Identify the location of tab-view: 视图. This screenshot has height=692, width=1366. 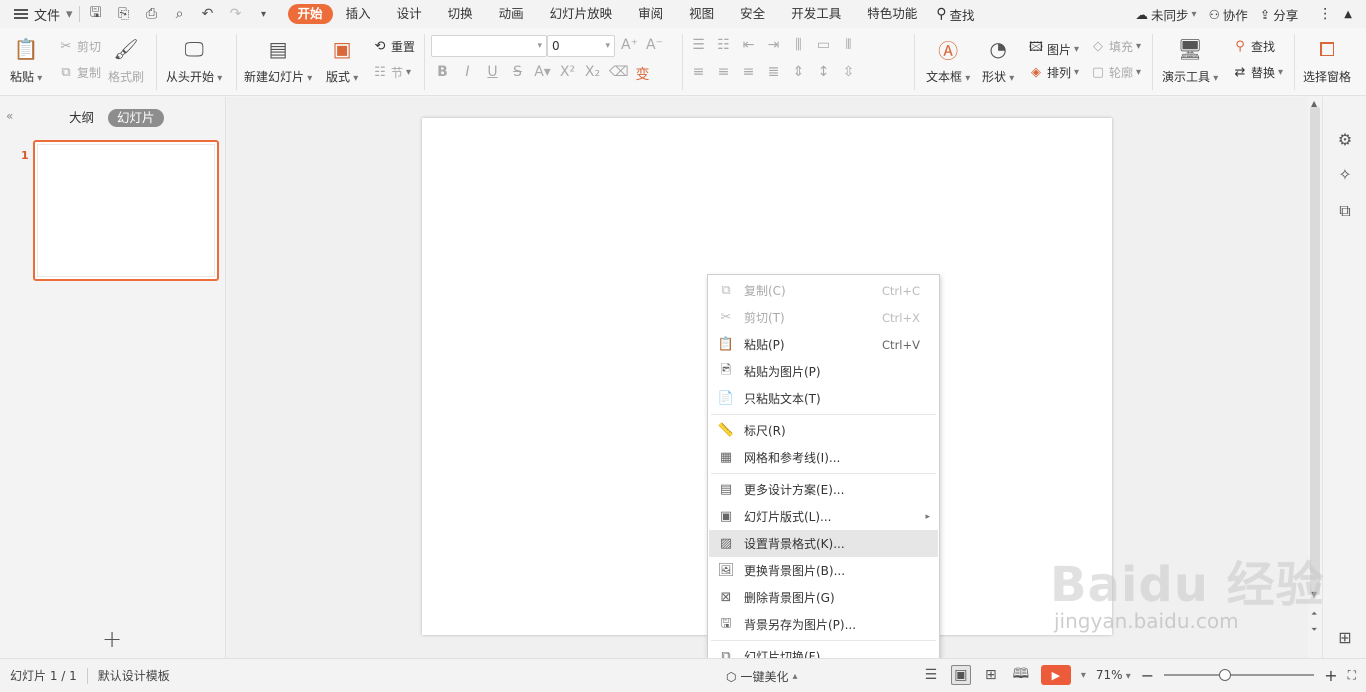
(701, 14).